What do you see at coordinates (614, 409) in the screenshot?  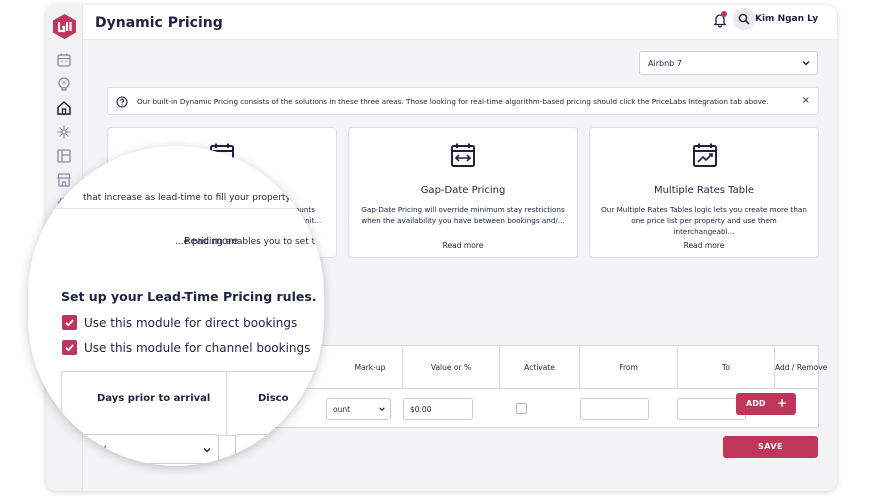 I see `from-input` at bounding box center [614, 409].